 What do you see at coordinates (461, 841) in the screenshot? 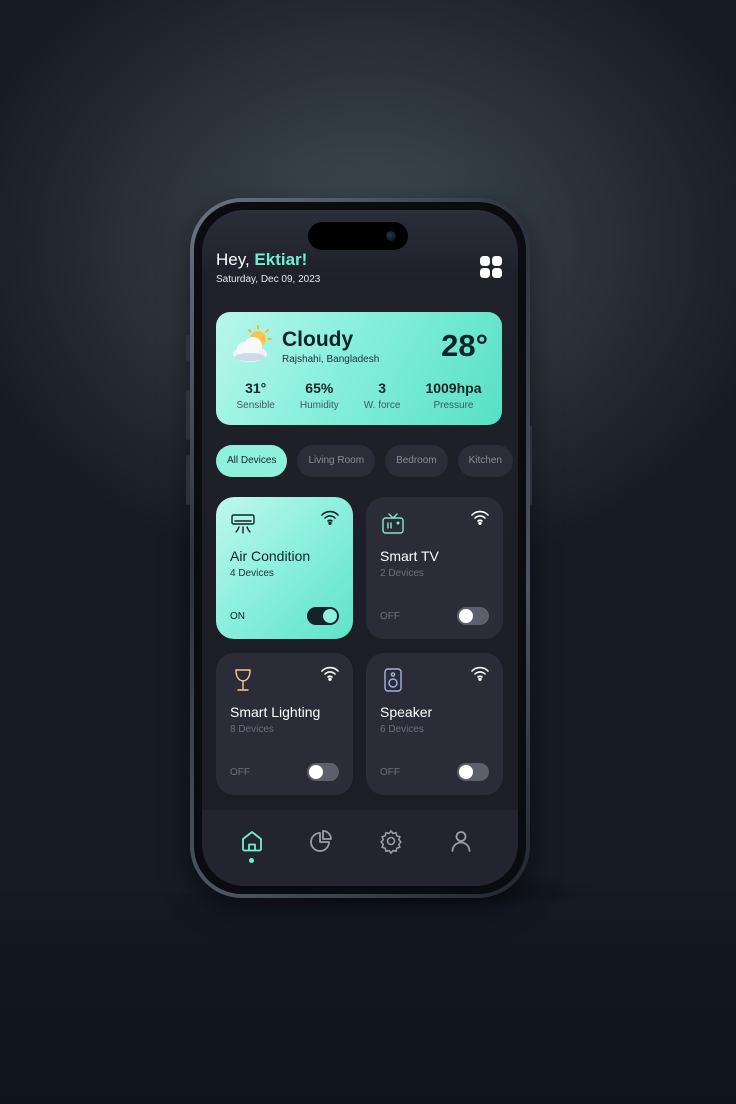
I see `profile-icon` at bounding box center [461, 841].